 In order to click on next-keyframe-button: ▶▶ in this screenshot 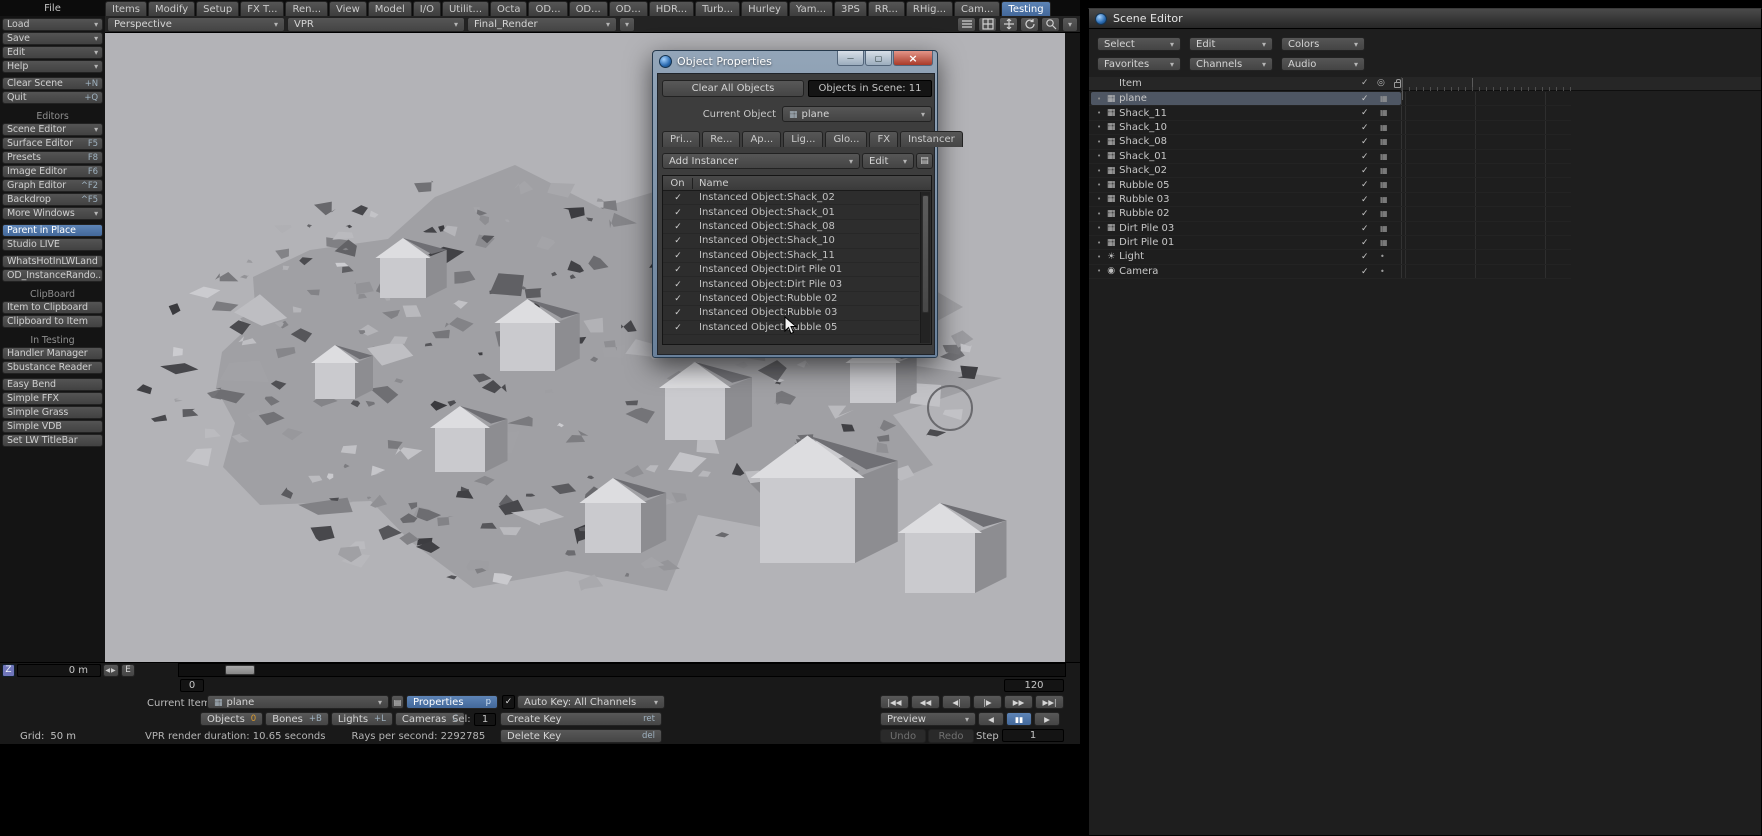, I will do `click(1018, 702)`.